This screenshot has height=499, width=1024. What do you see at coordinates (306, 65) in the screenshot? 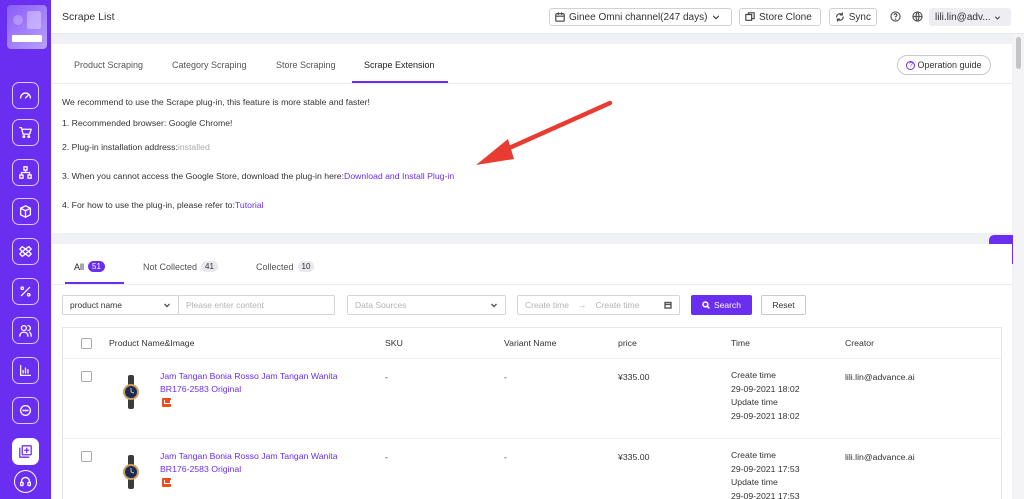
I see `tab-store-scraping: Store Scraping` at bounding box center [306, 65].